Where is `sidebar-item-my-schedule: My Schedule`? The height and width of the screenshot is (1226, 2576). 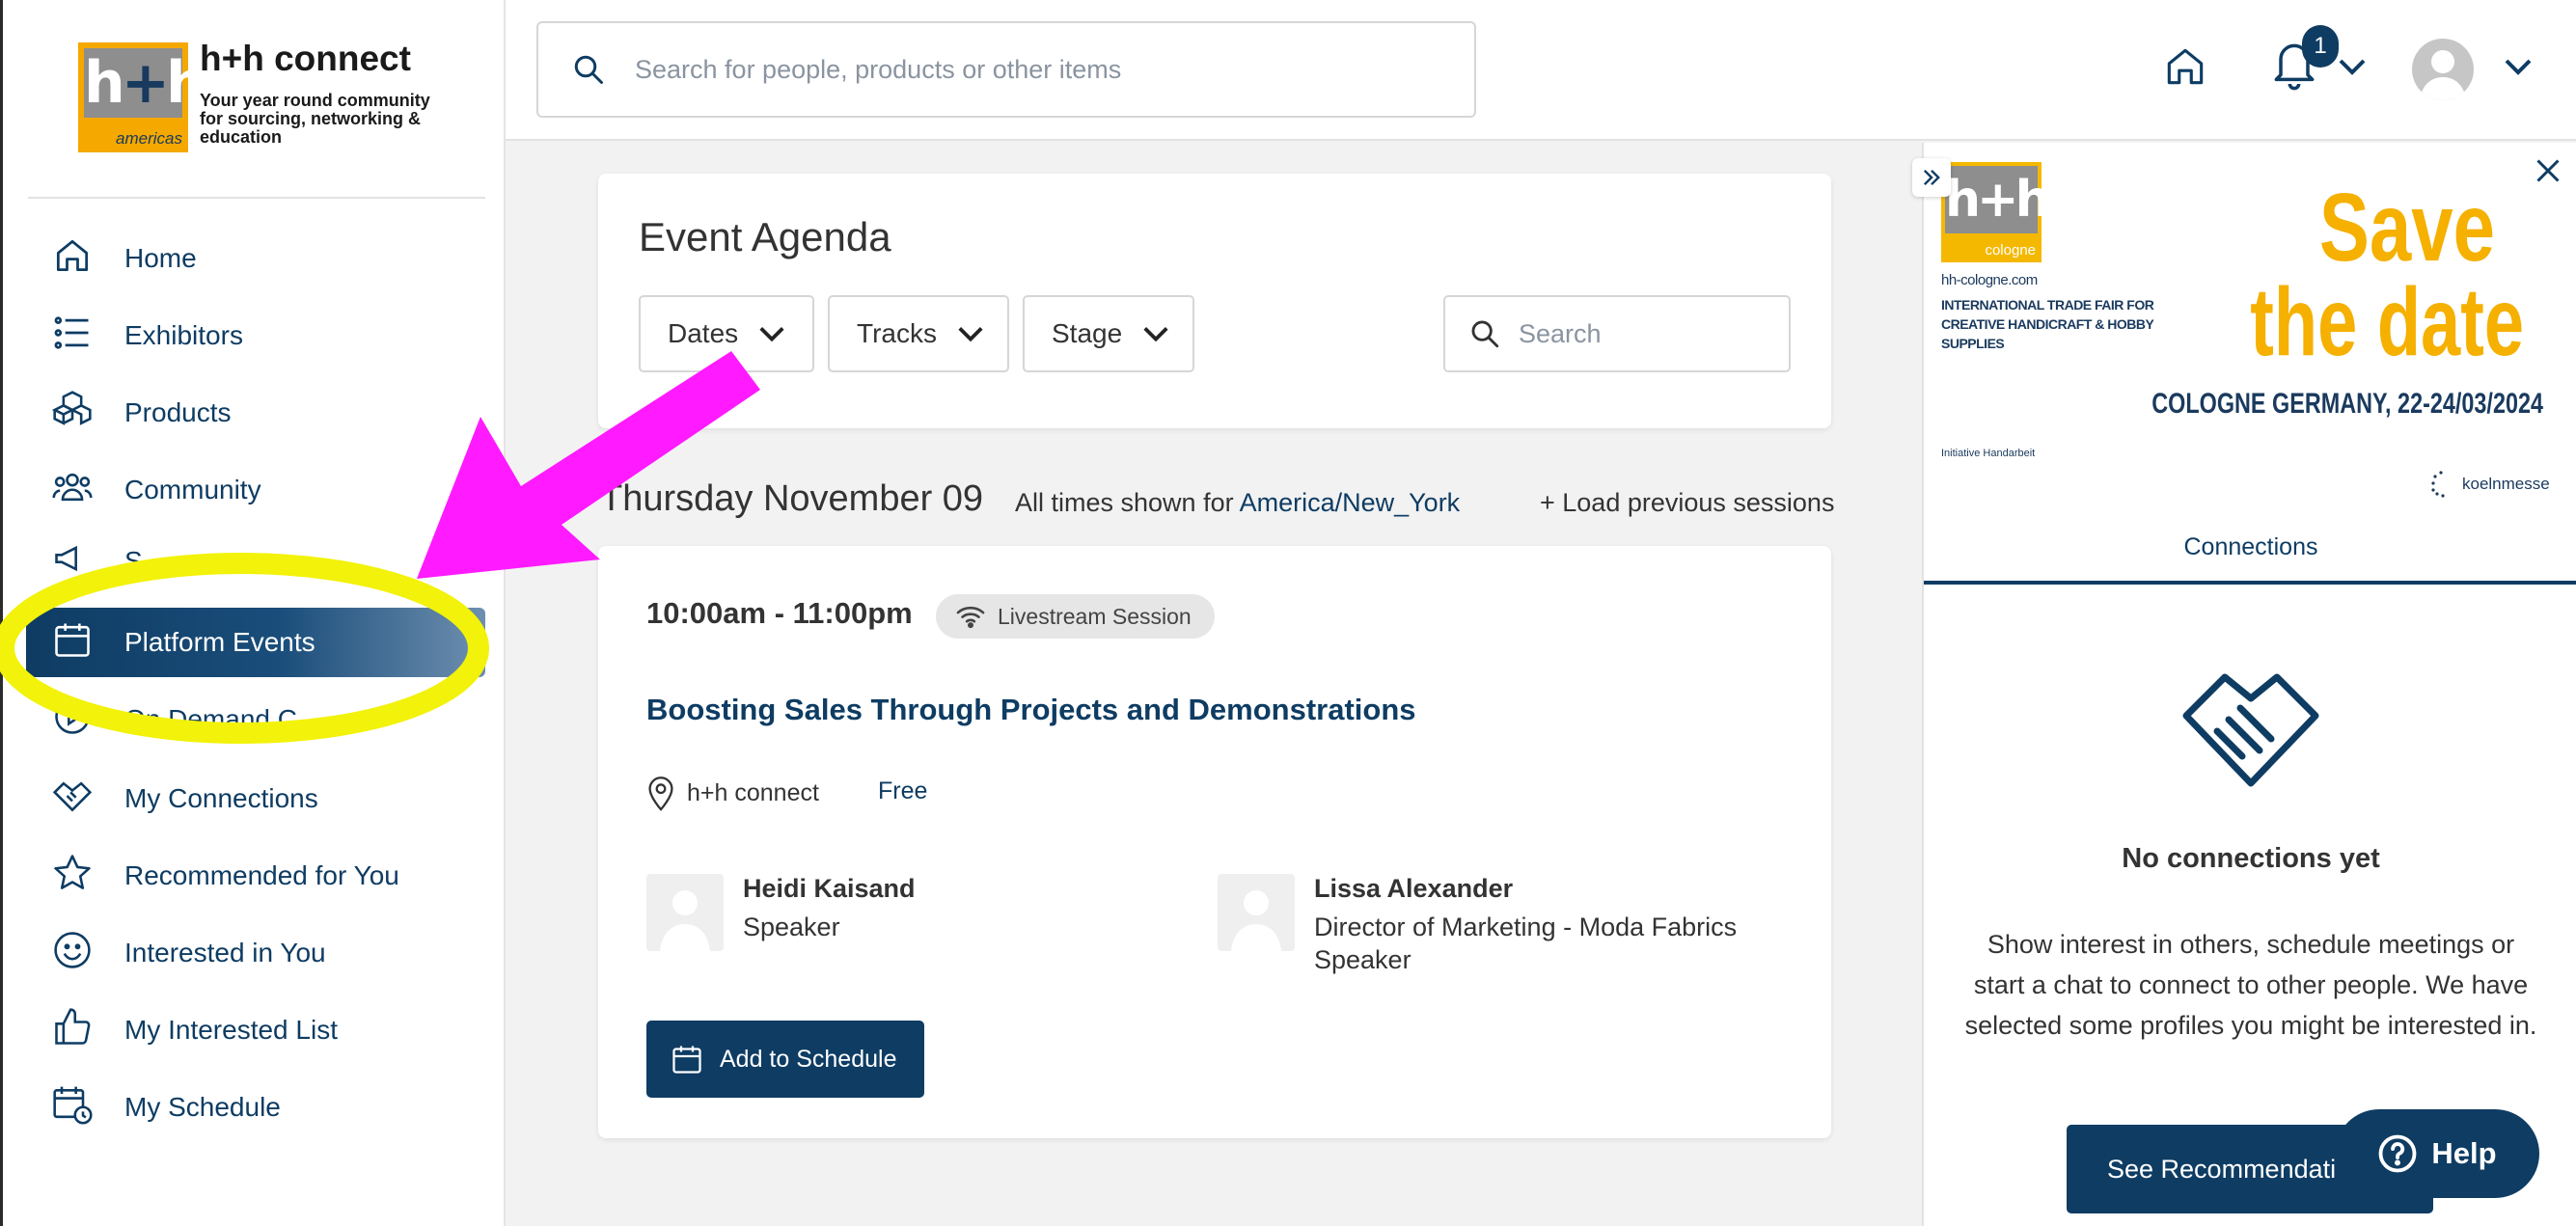
sidebar-item-my-schedule: My Schedule is located at coordinates (256, 1107).